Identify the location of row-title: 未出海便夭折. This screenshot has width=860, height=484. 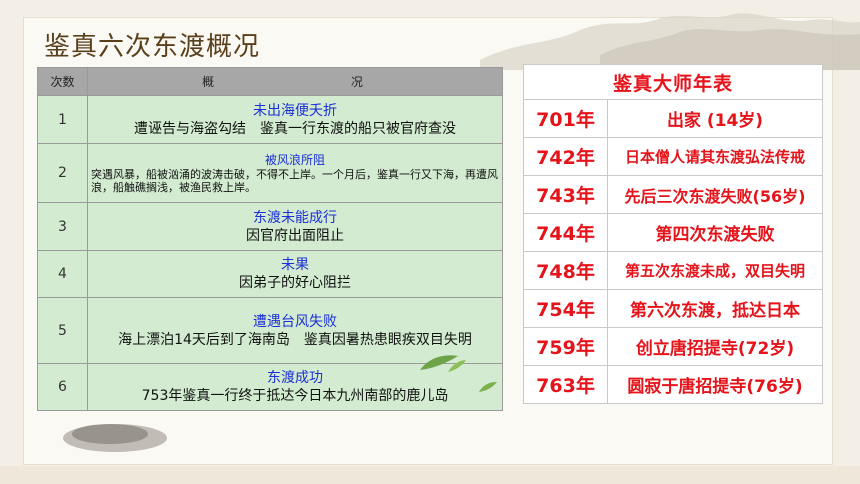
(295, 110).